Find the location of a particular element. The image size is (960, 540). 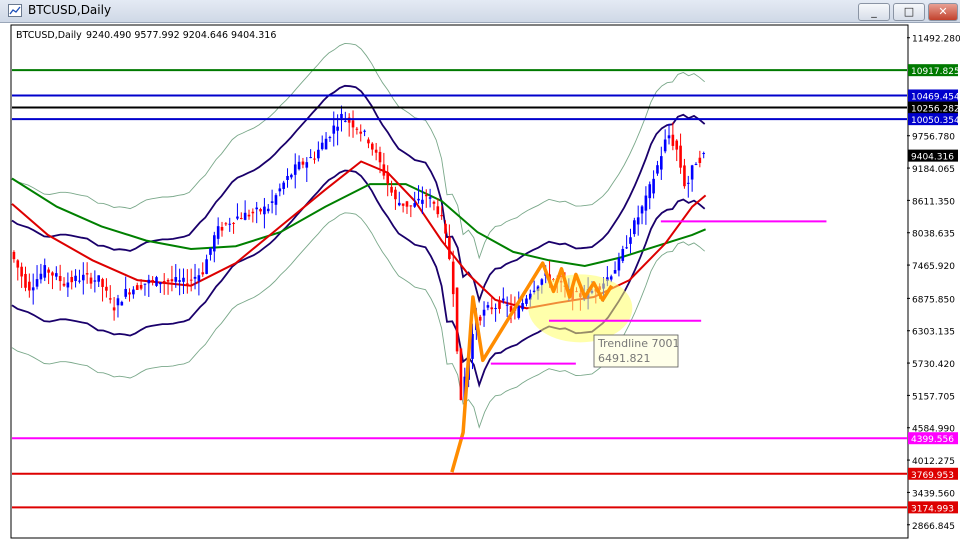

y-tick-label: 11492.280 is located at coordinates (936, 40).